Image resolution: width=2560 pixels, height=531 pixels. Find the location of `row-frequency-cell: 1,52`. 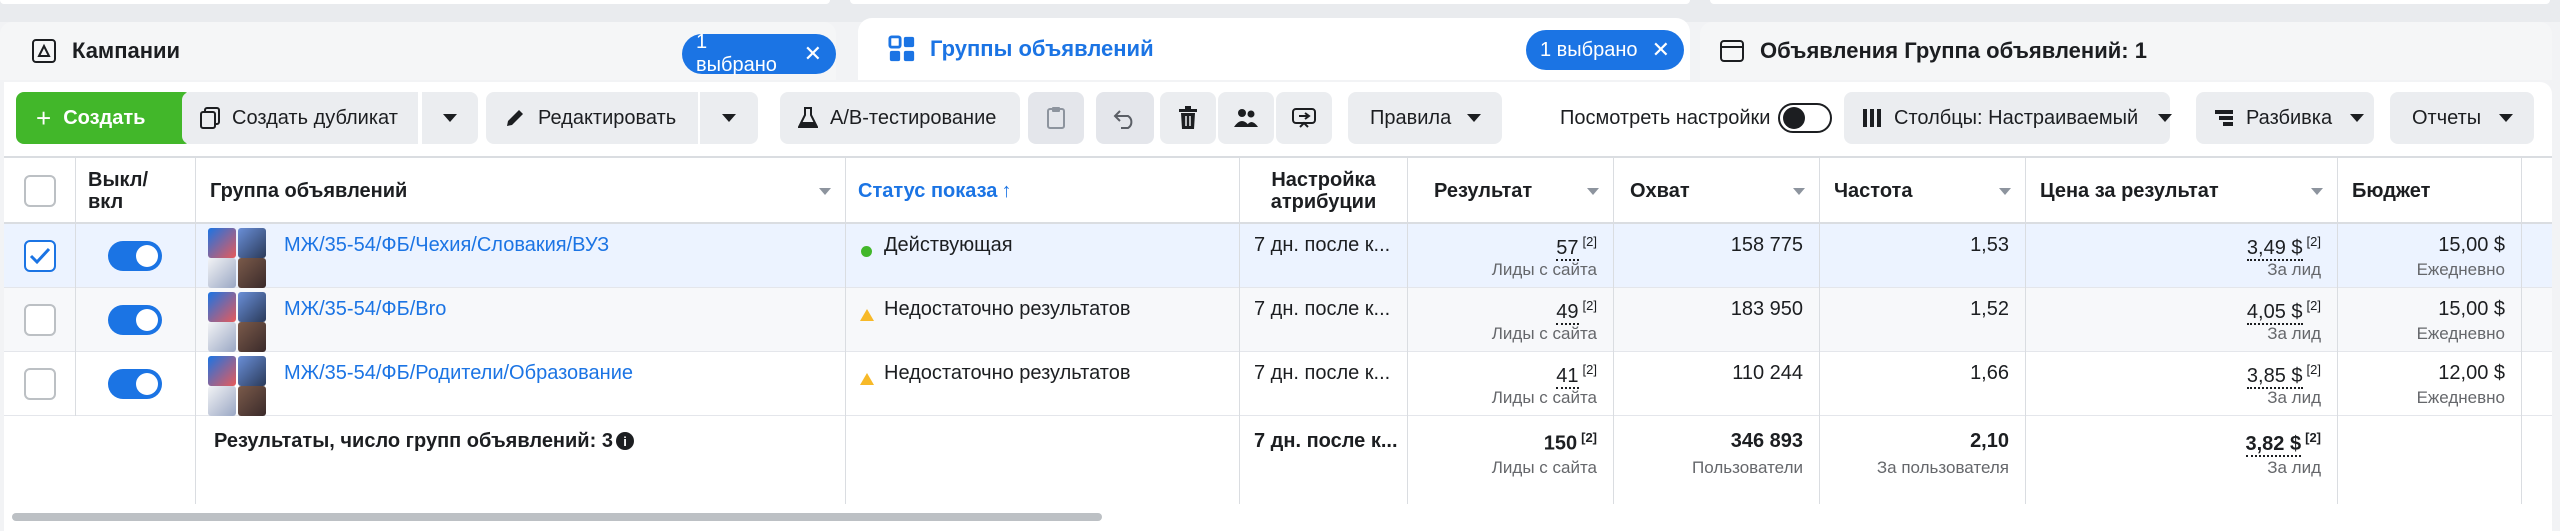

row-frequency-cell: 1,52 is located at coordinates (1923, 320).